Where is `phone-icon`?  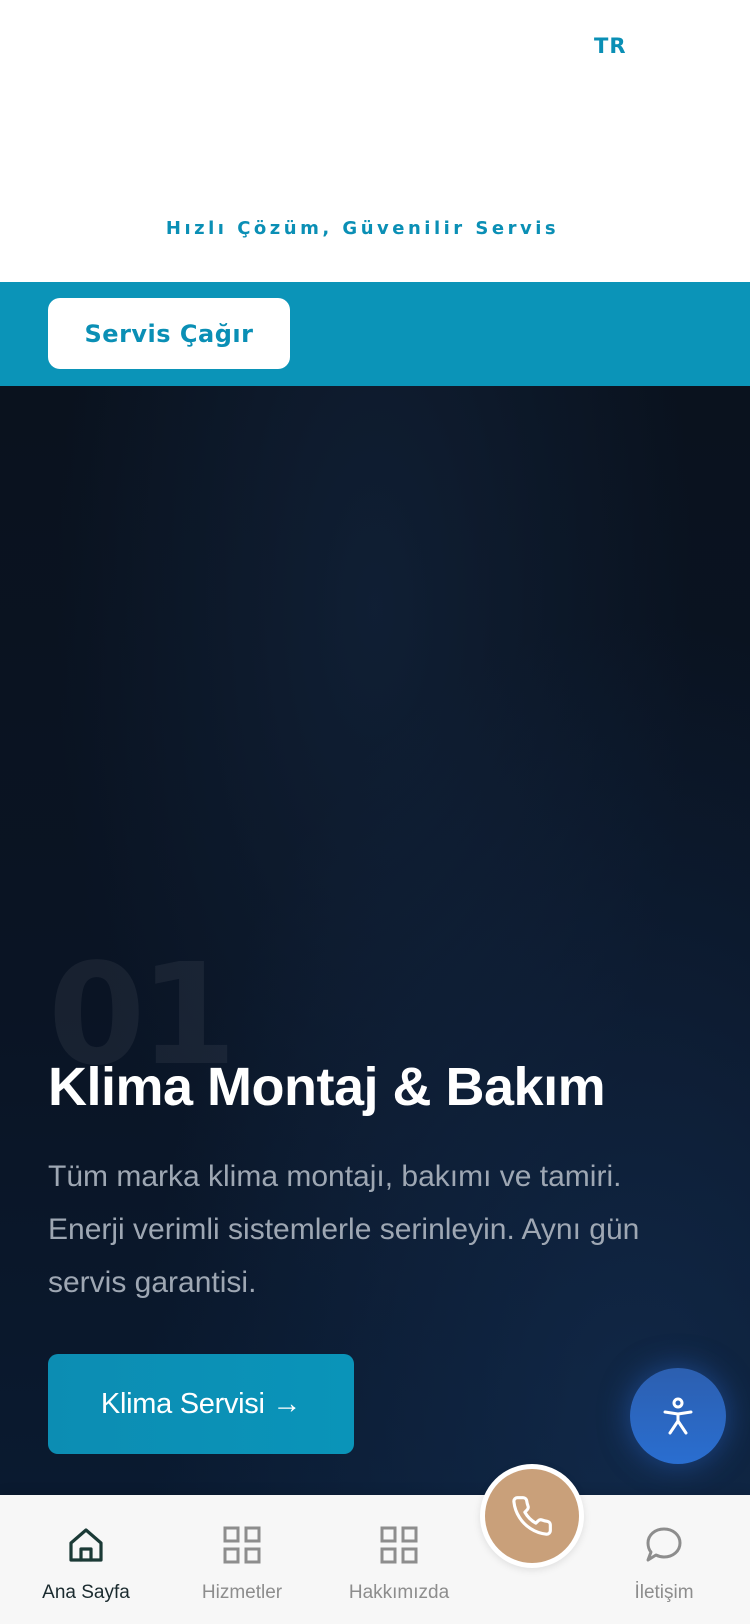
phone-icon is located at coordinates (532, 1516).